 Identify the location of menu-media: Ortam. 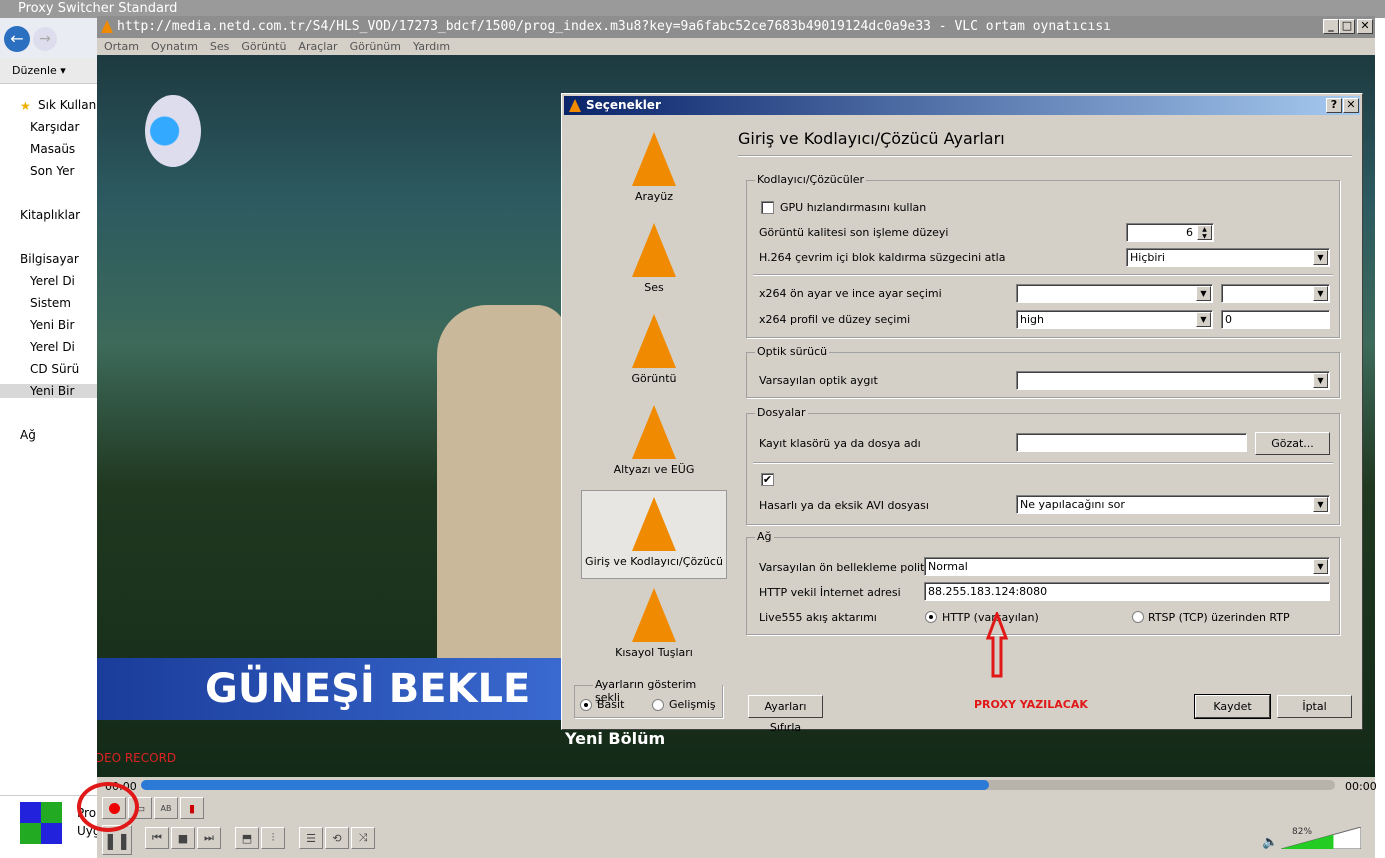
(121, 46).